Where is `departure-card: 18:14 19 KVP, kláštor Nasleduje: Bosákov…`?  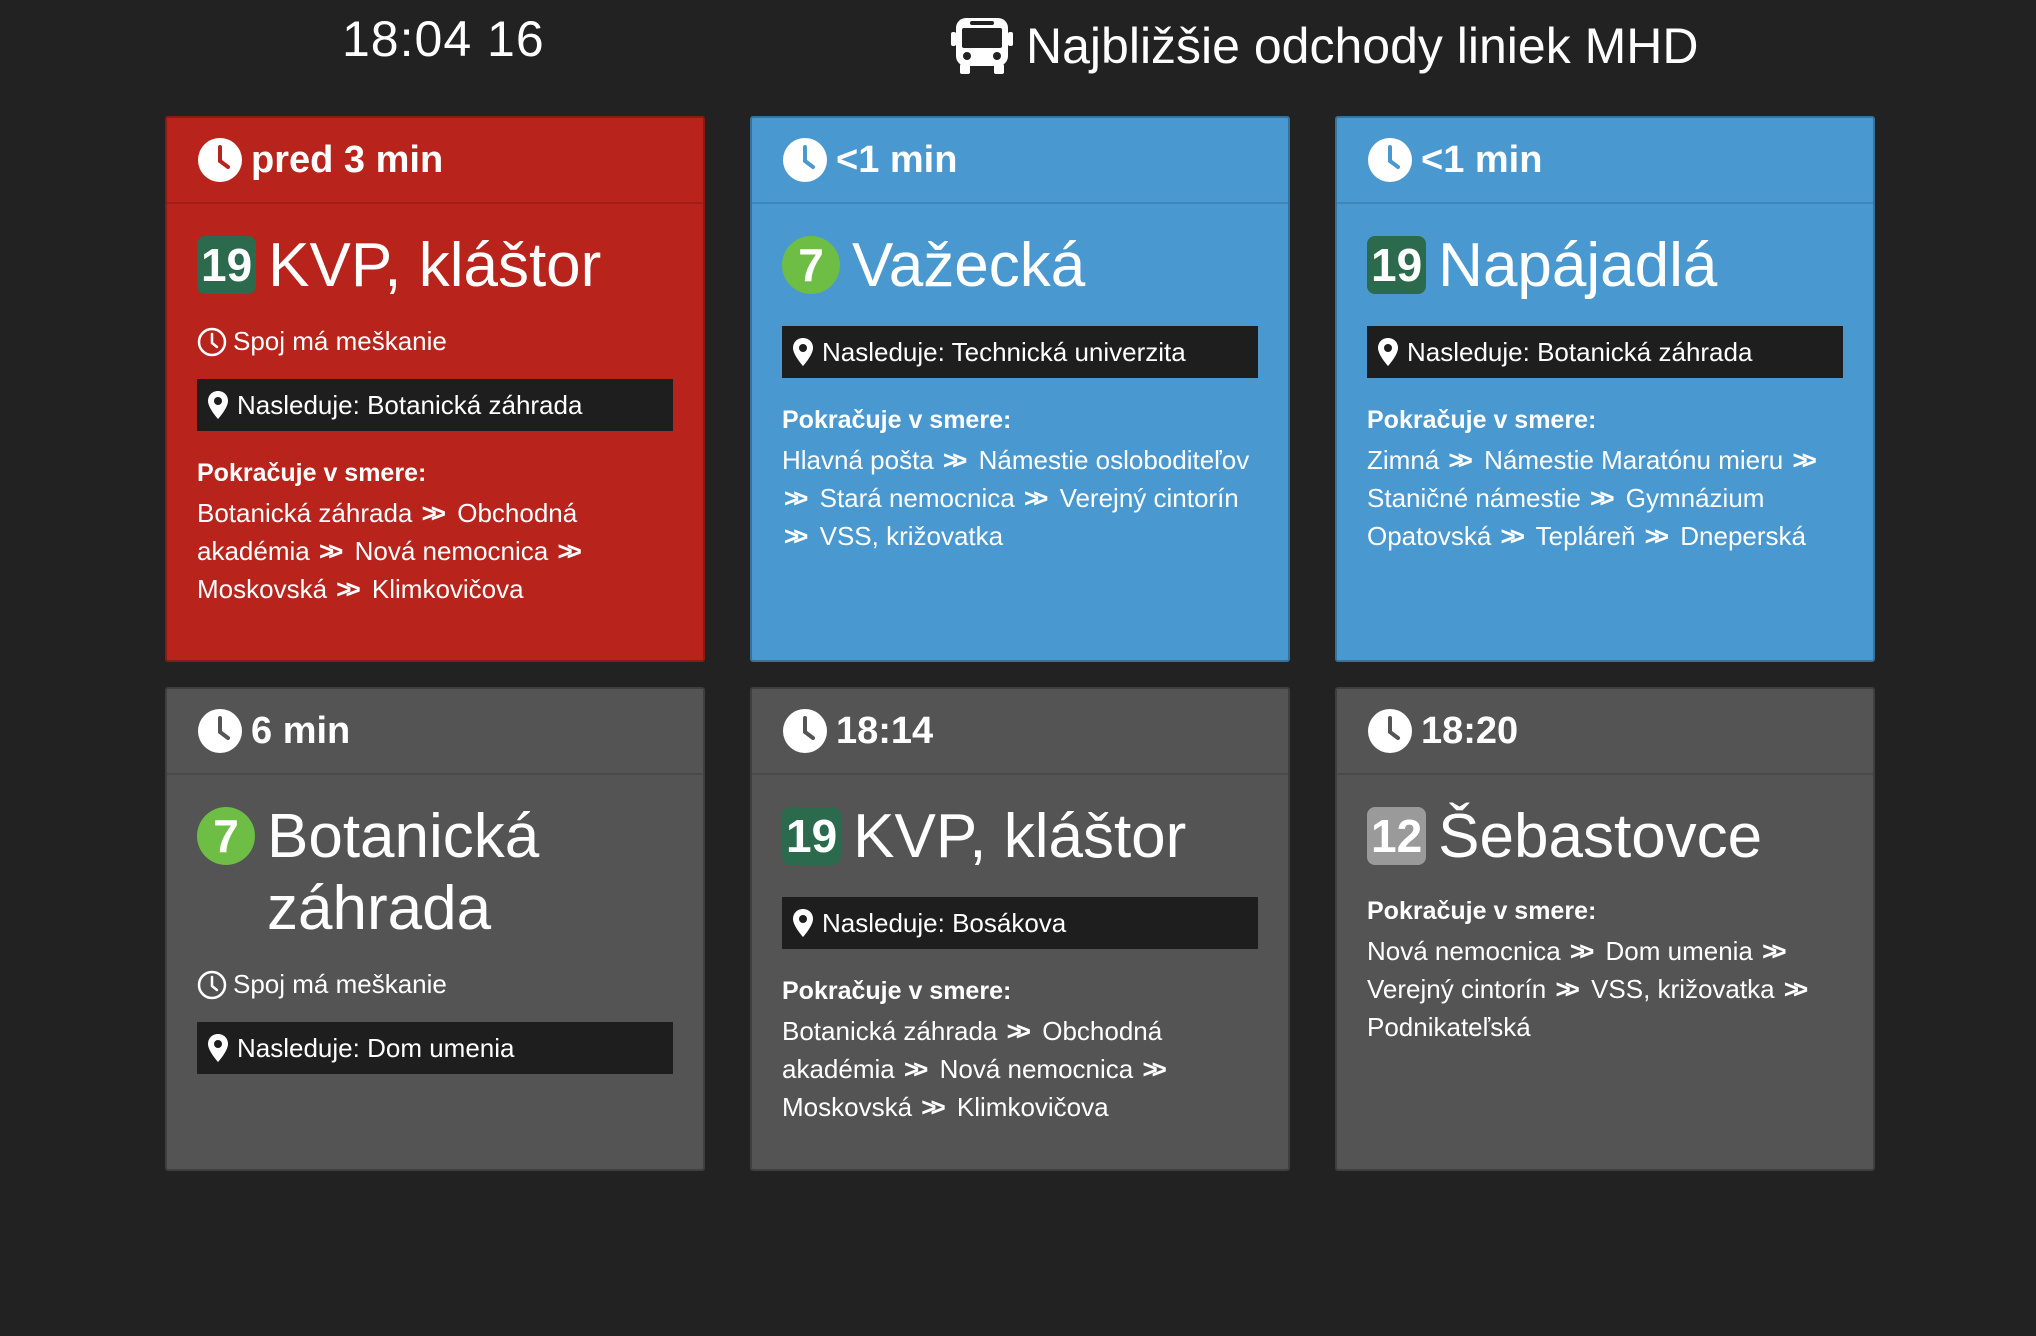
departure-card: 18:14 19 KVP, kláštor Nasleduje: Bosákov… is located at coordinates (1020, 929).